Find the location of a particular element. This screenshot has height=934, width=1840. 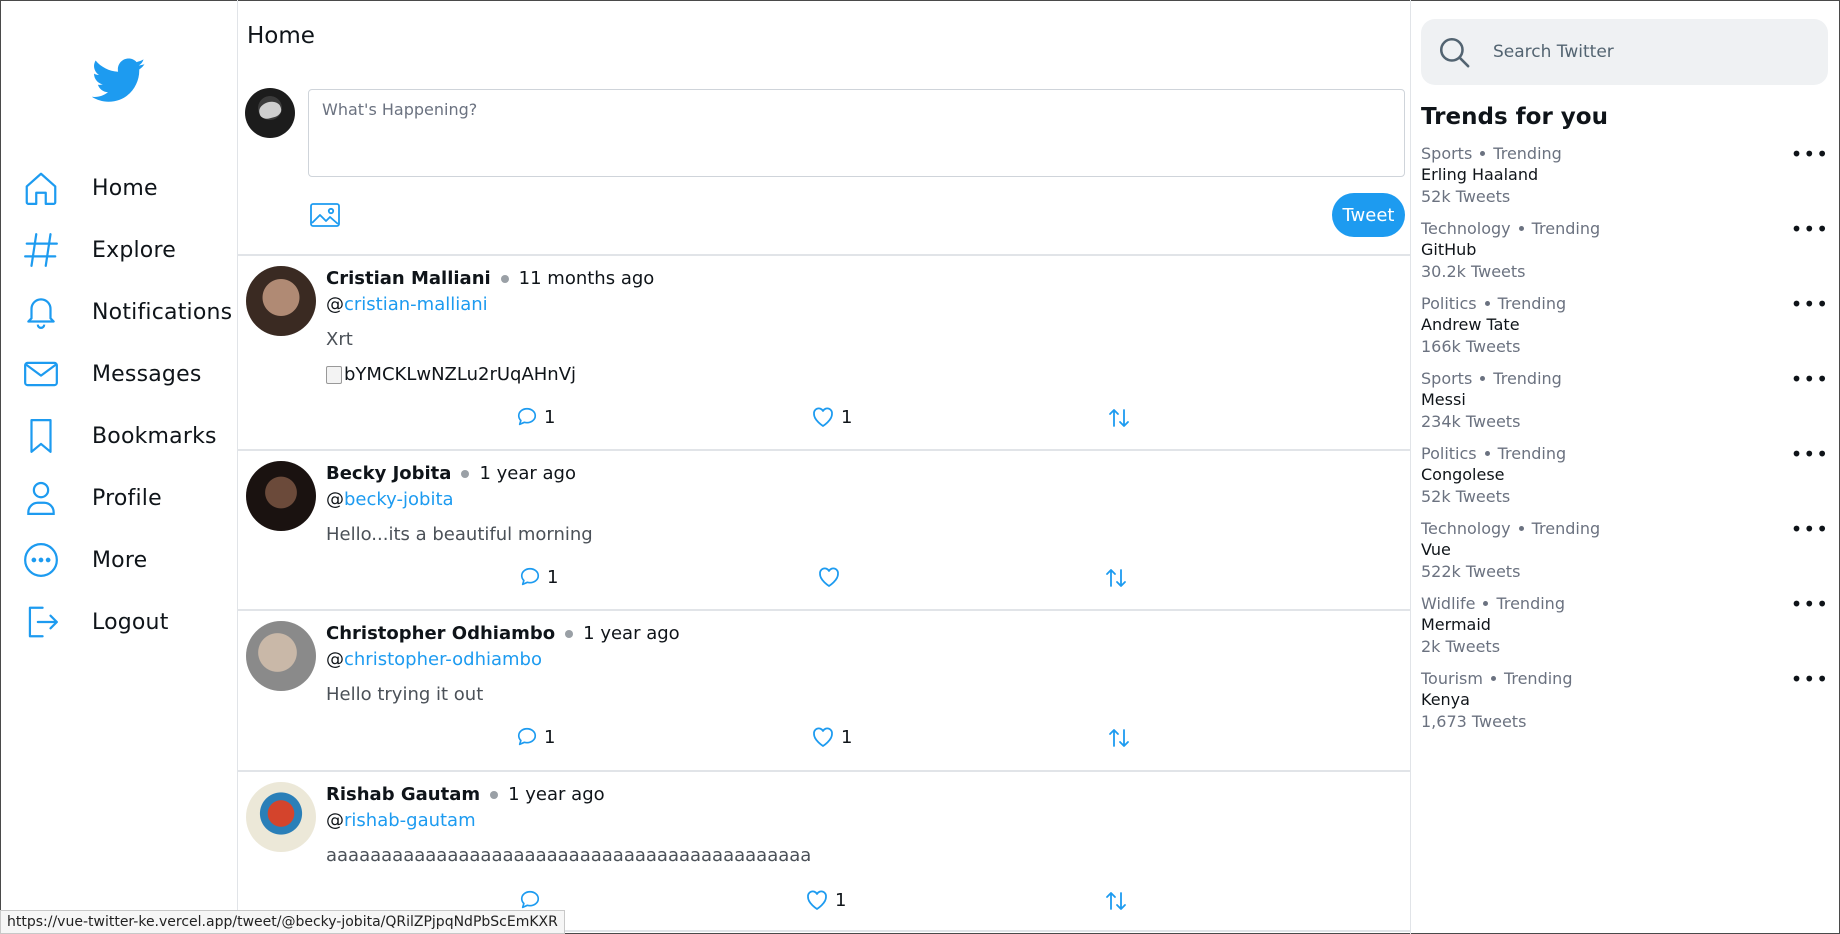

trend-item: Sports Trending Messi 234k Tweets ••• is located at coordinates (1630, 405).